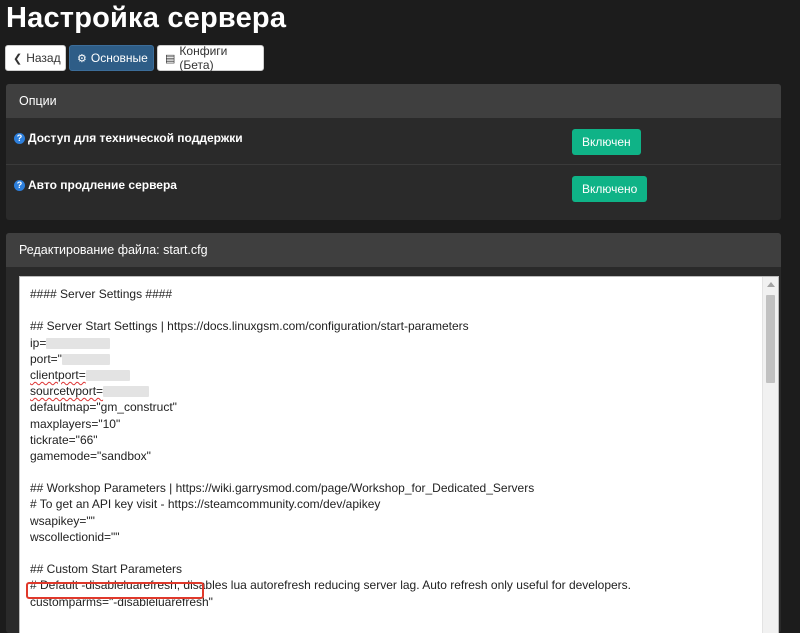 This screenshot has height=633, width=800. I want to click on configs-button-label: Конфиги (Бета), so click(203, 58).